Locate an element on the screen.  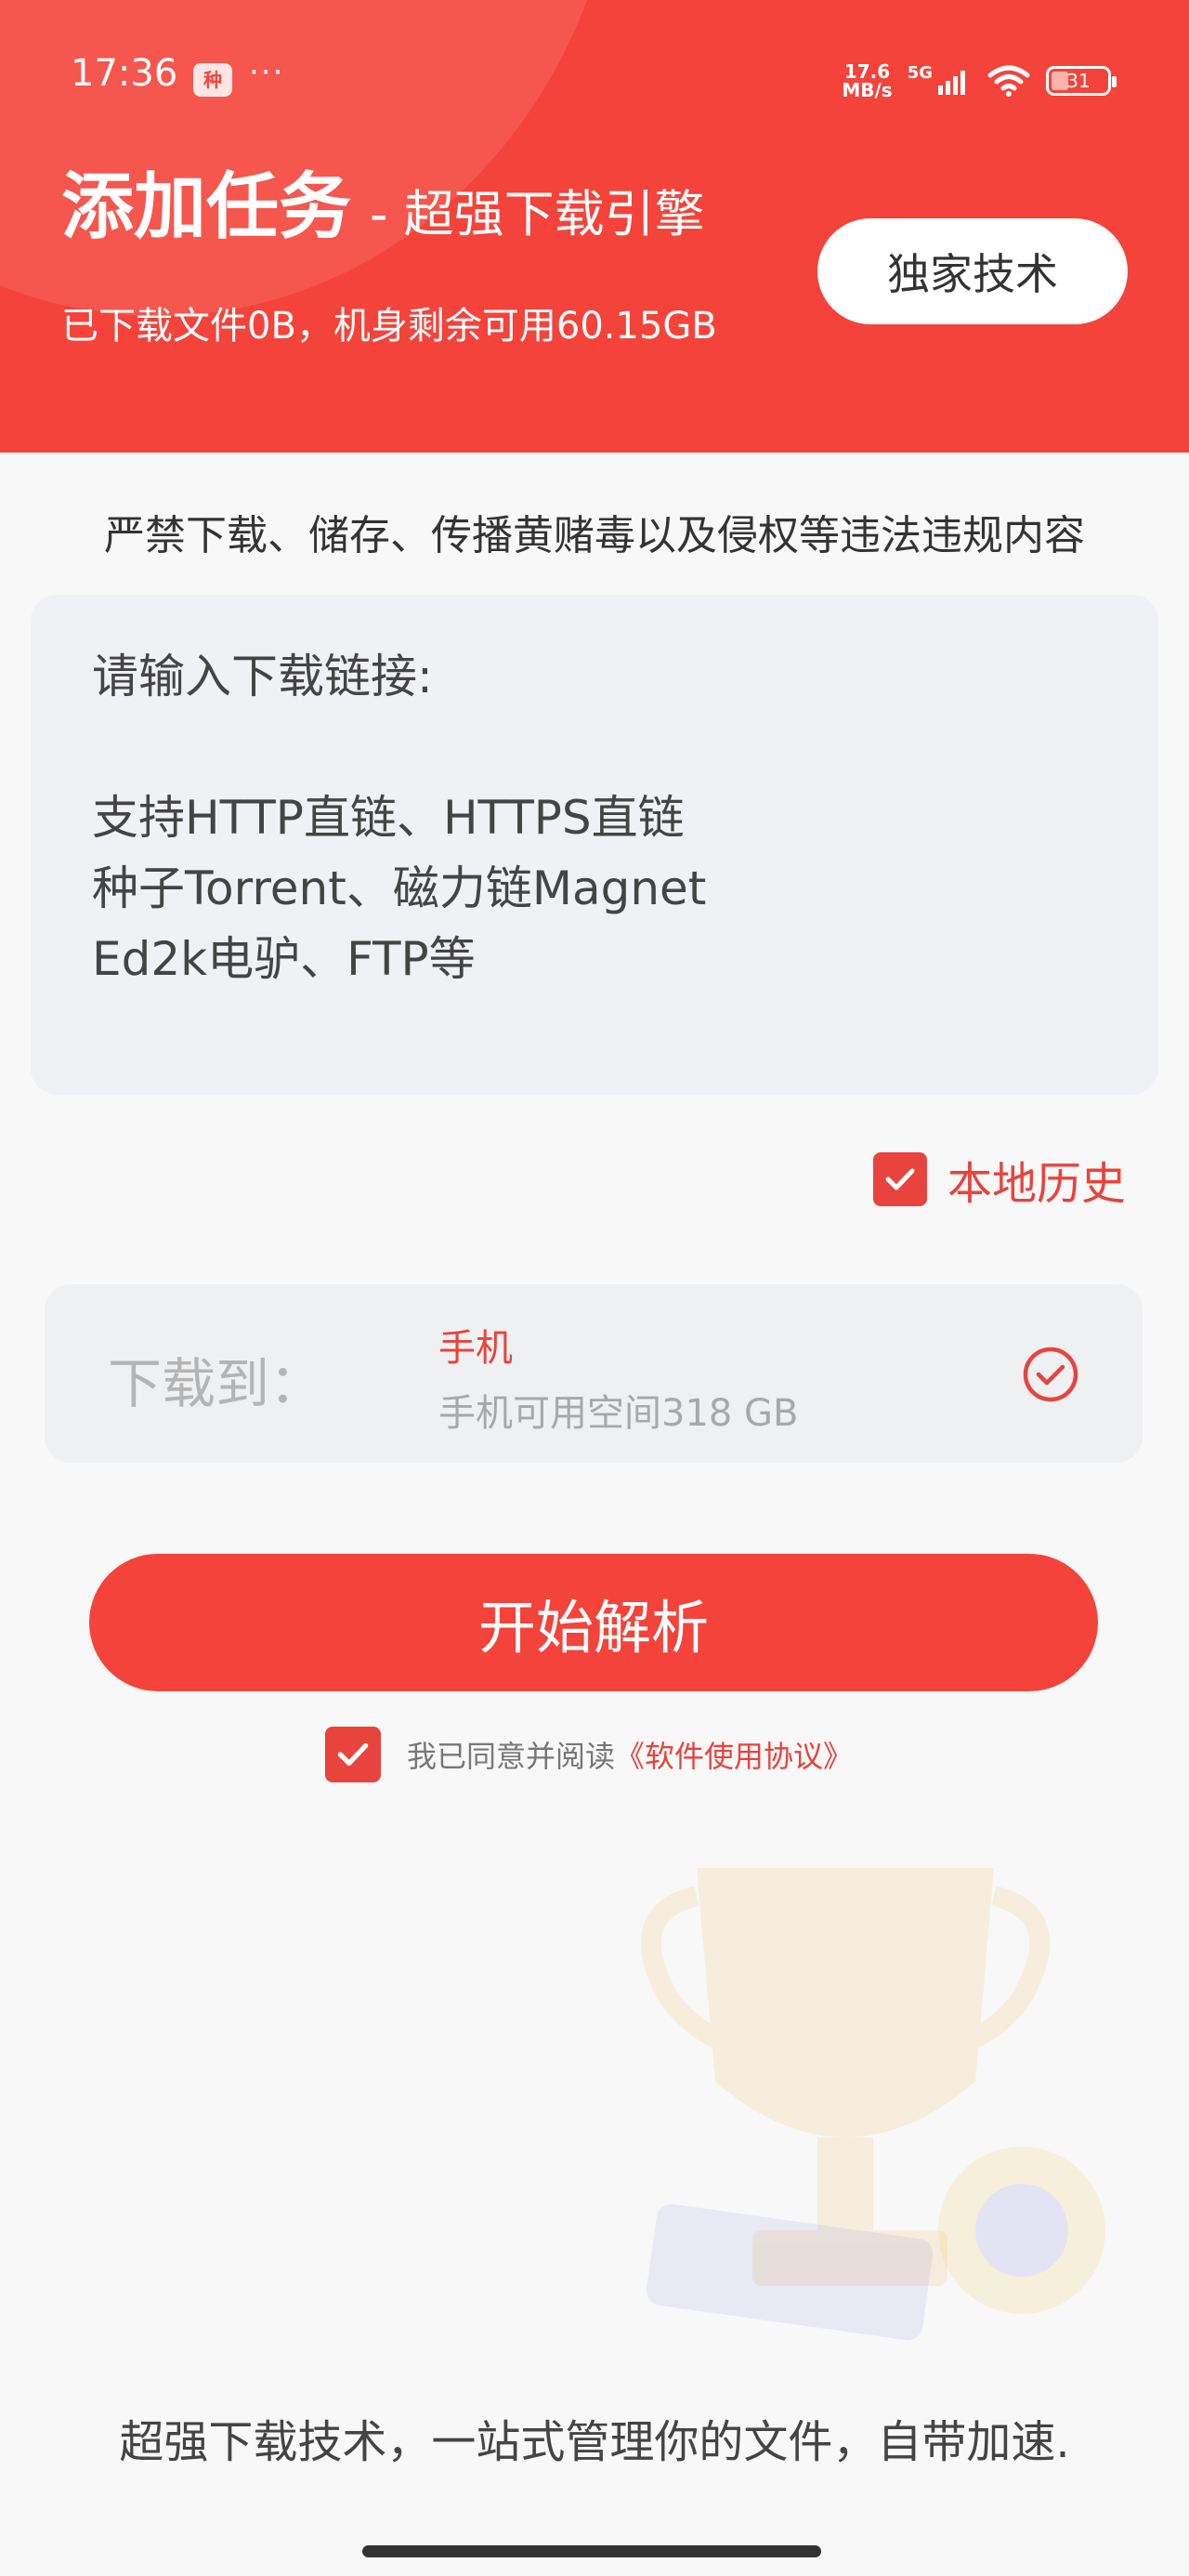
status-time: 17:36 is located at coordinates (125, 73).